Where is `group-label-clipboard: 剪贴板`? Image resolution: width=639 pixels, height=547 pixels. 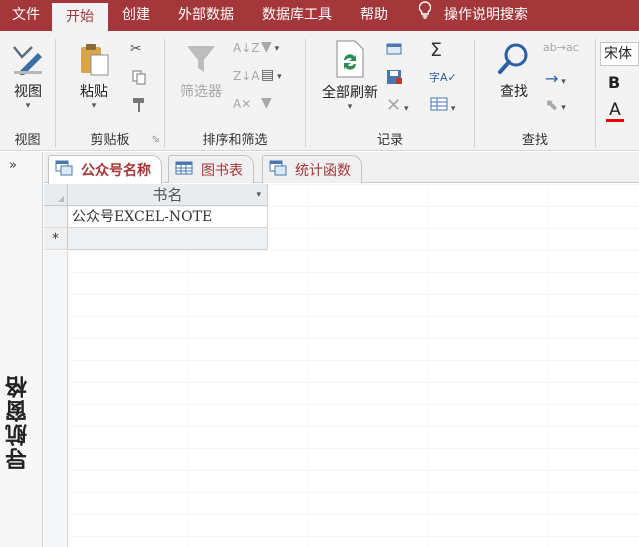
group-label-clipboard: 剪贴板 is located at coordinates (110, 140).